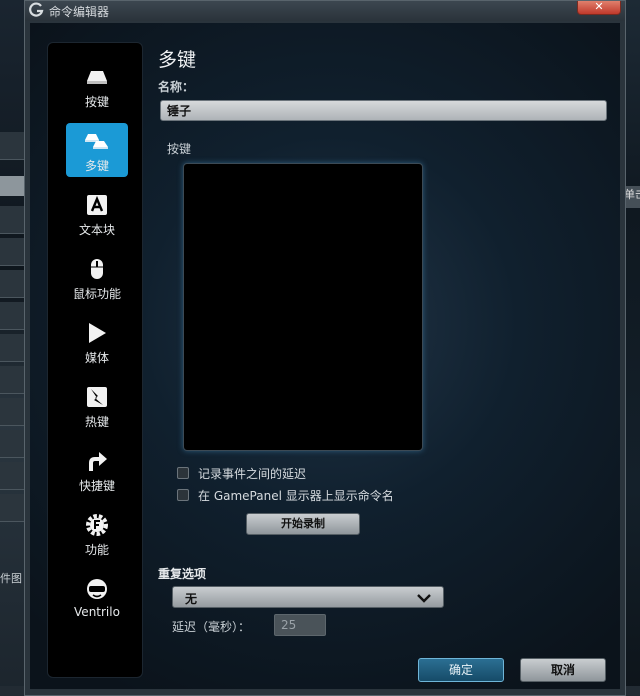 This screenshot has height=696, width=640. I want to click on sidebar-item-label: 文本块, so click(96, 230).